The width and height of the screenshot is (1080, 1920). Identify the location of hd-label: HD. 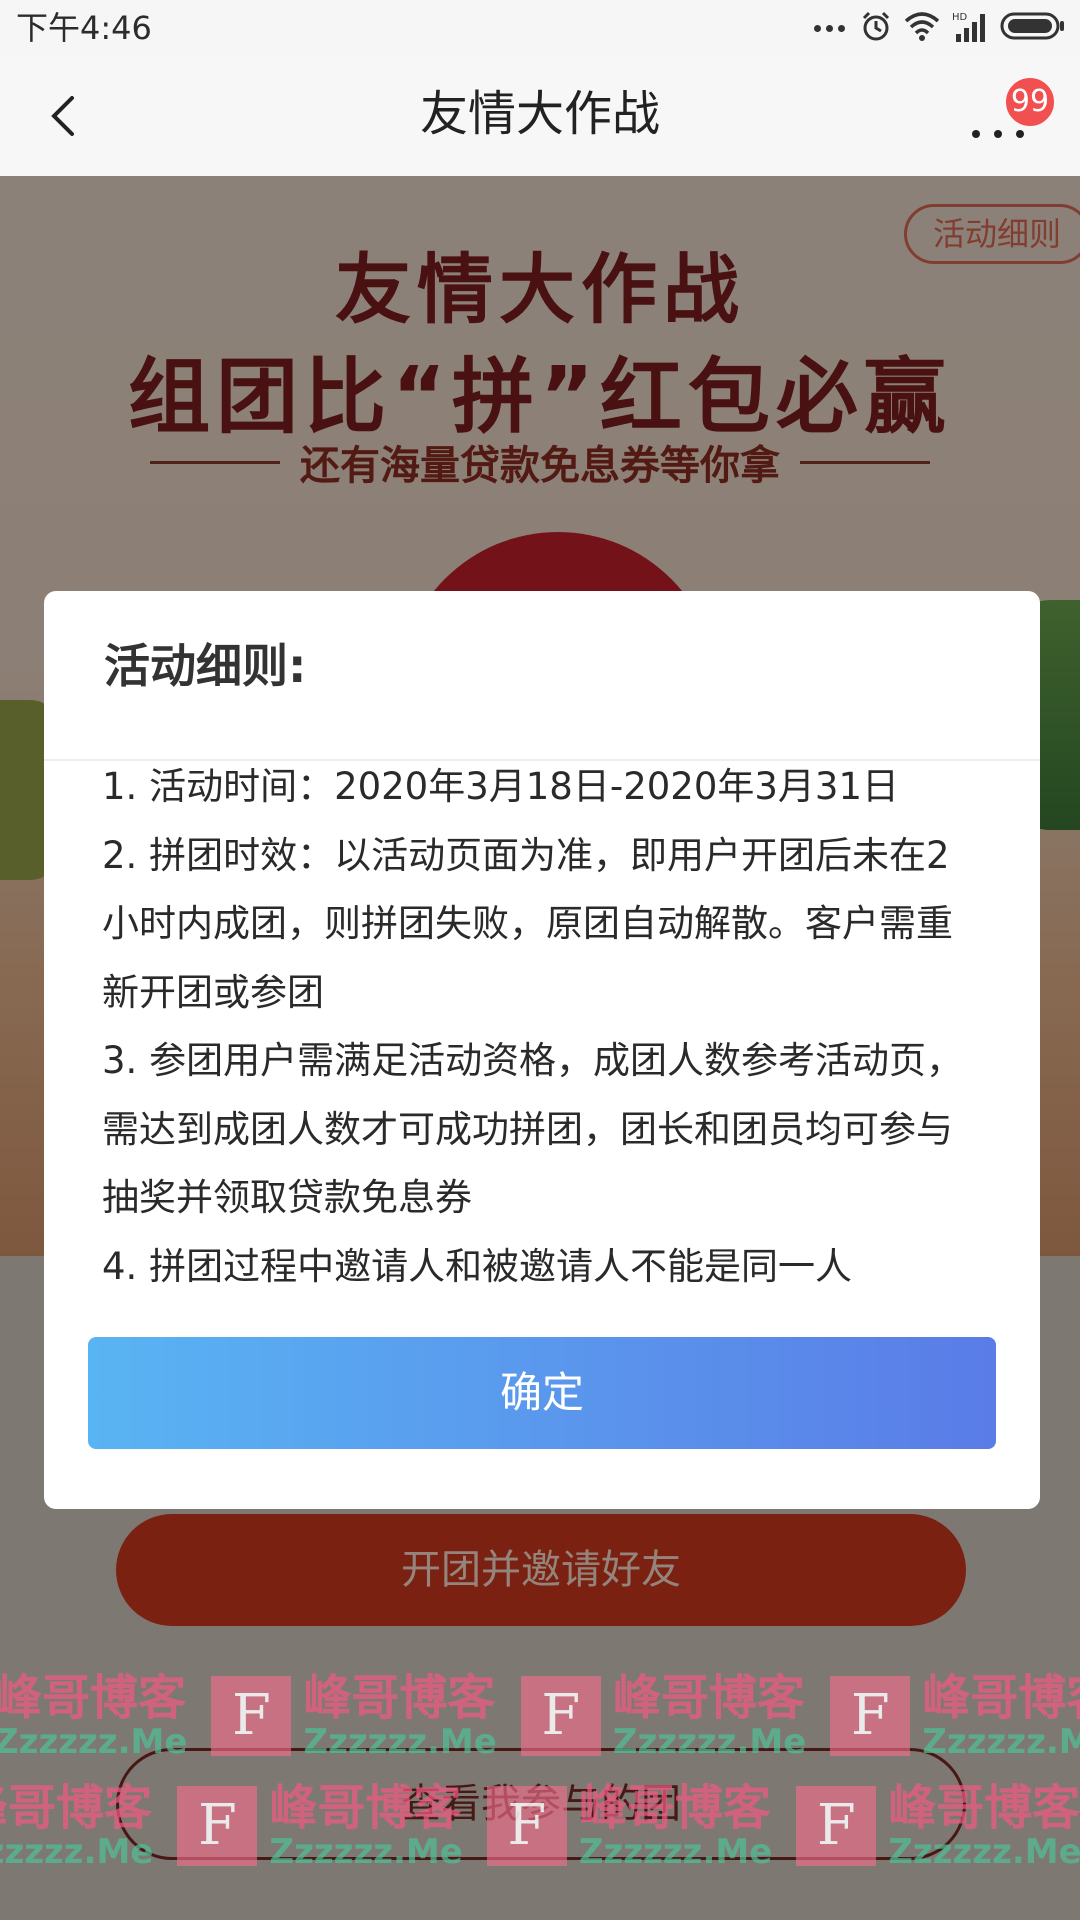
(960, 17).